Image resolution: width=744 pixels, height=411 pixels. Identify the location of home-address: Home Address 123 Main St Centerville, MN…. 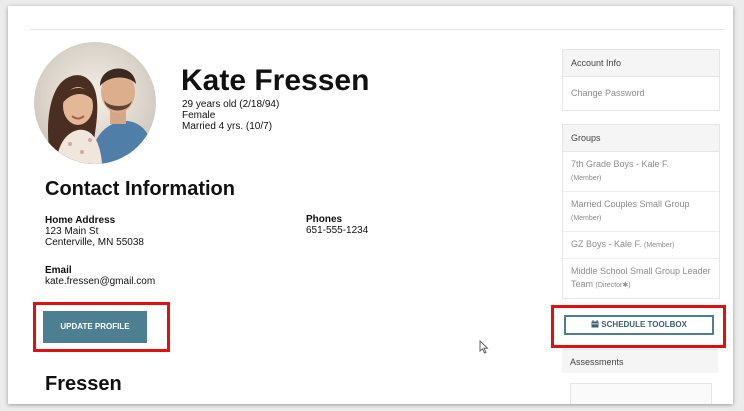
(94, 231).